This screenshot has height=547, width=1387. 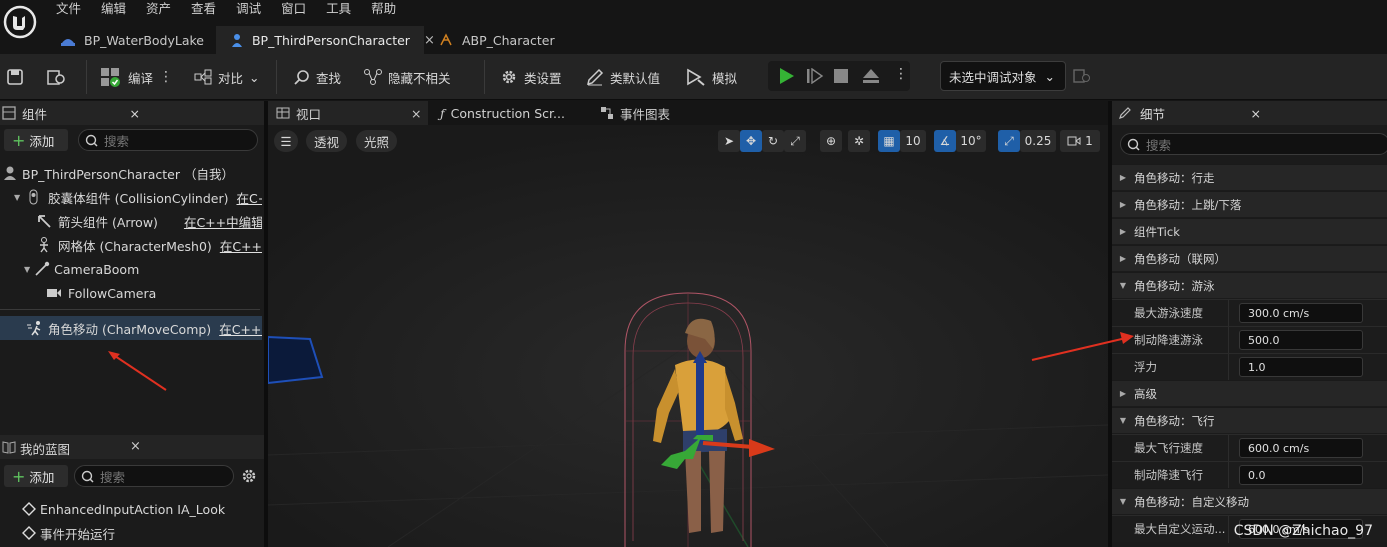 What do you see at coordinates (729, 141) in the screenshot?
I see `select-mode-button: ➤` at bounding box center [729, 141].